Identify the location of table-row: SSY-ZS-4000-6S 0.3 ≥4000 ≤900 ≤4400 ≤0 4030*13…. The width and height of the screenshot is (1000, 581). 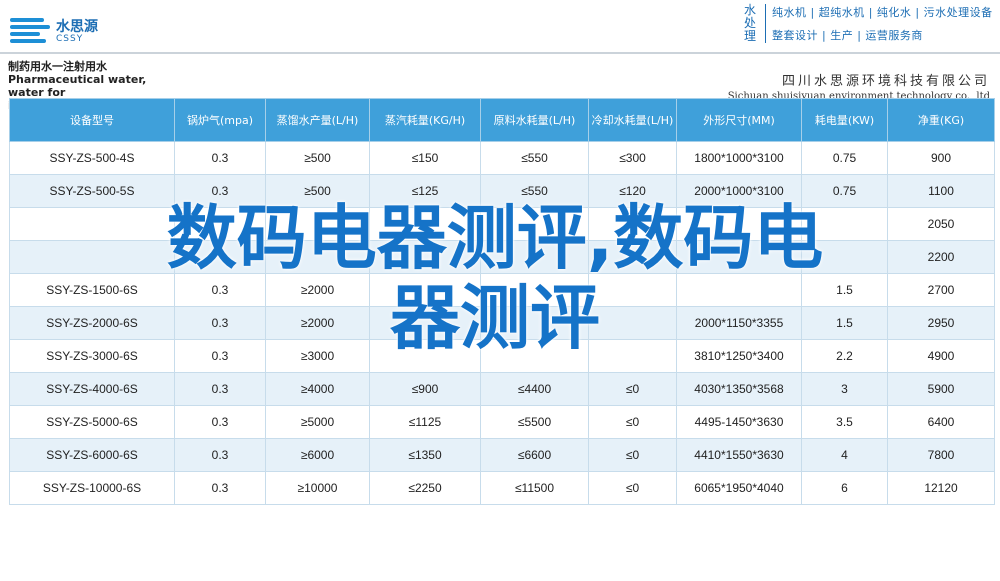
(502, 389).